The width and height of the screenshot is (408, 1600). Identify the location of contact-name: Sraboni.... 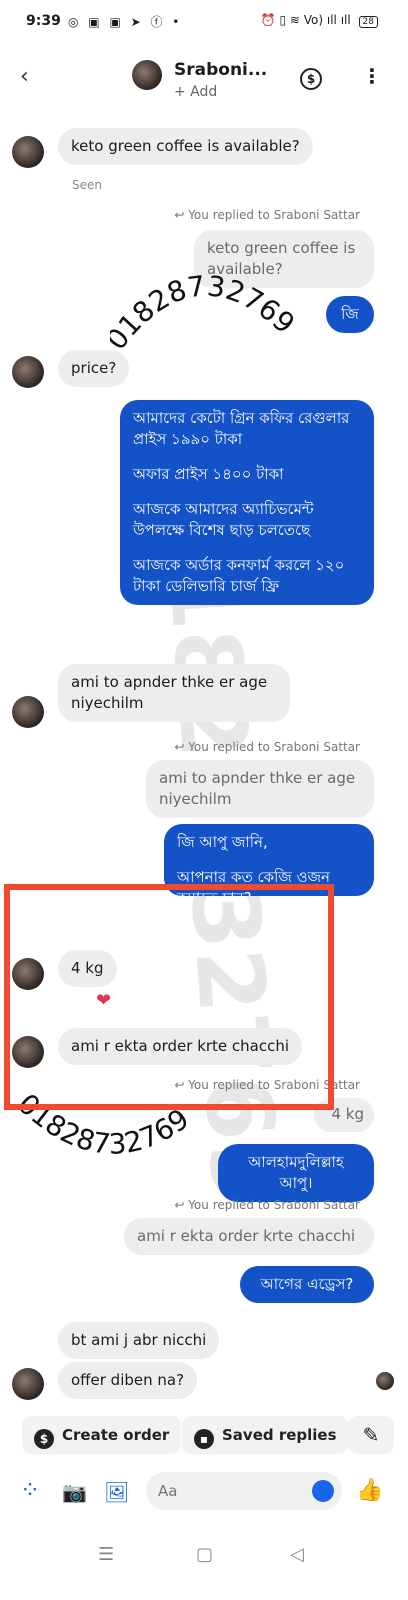
(220, 70).